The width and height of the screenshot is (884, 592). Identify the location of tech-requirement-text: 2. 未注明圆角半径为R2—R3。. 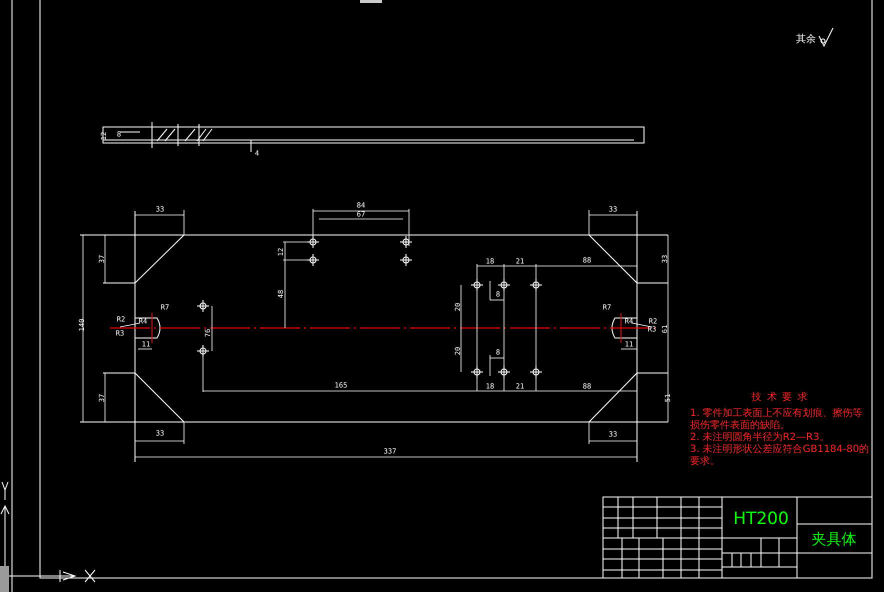
(760, 438).